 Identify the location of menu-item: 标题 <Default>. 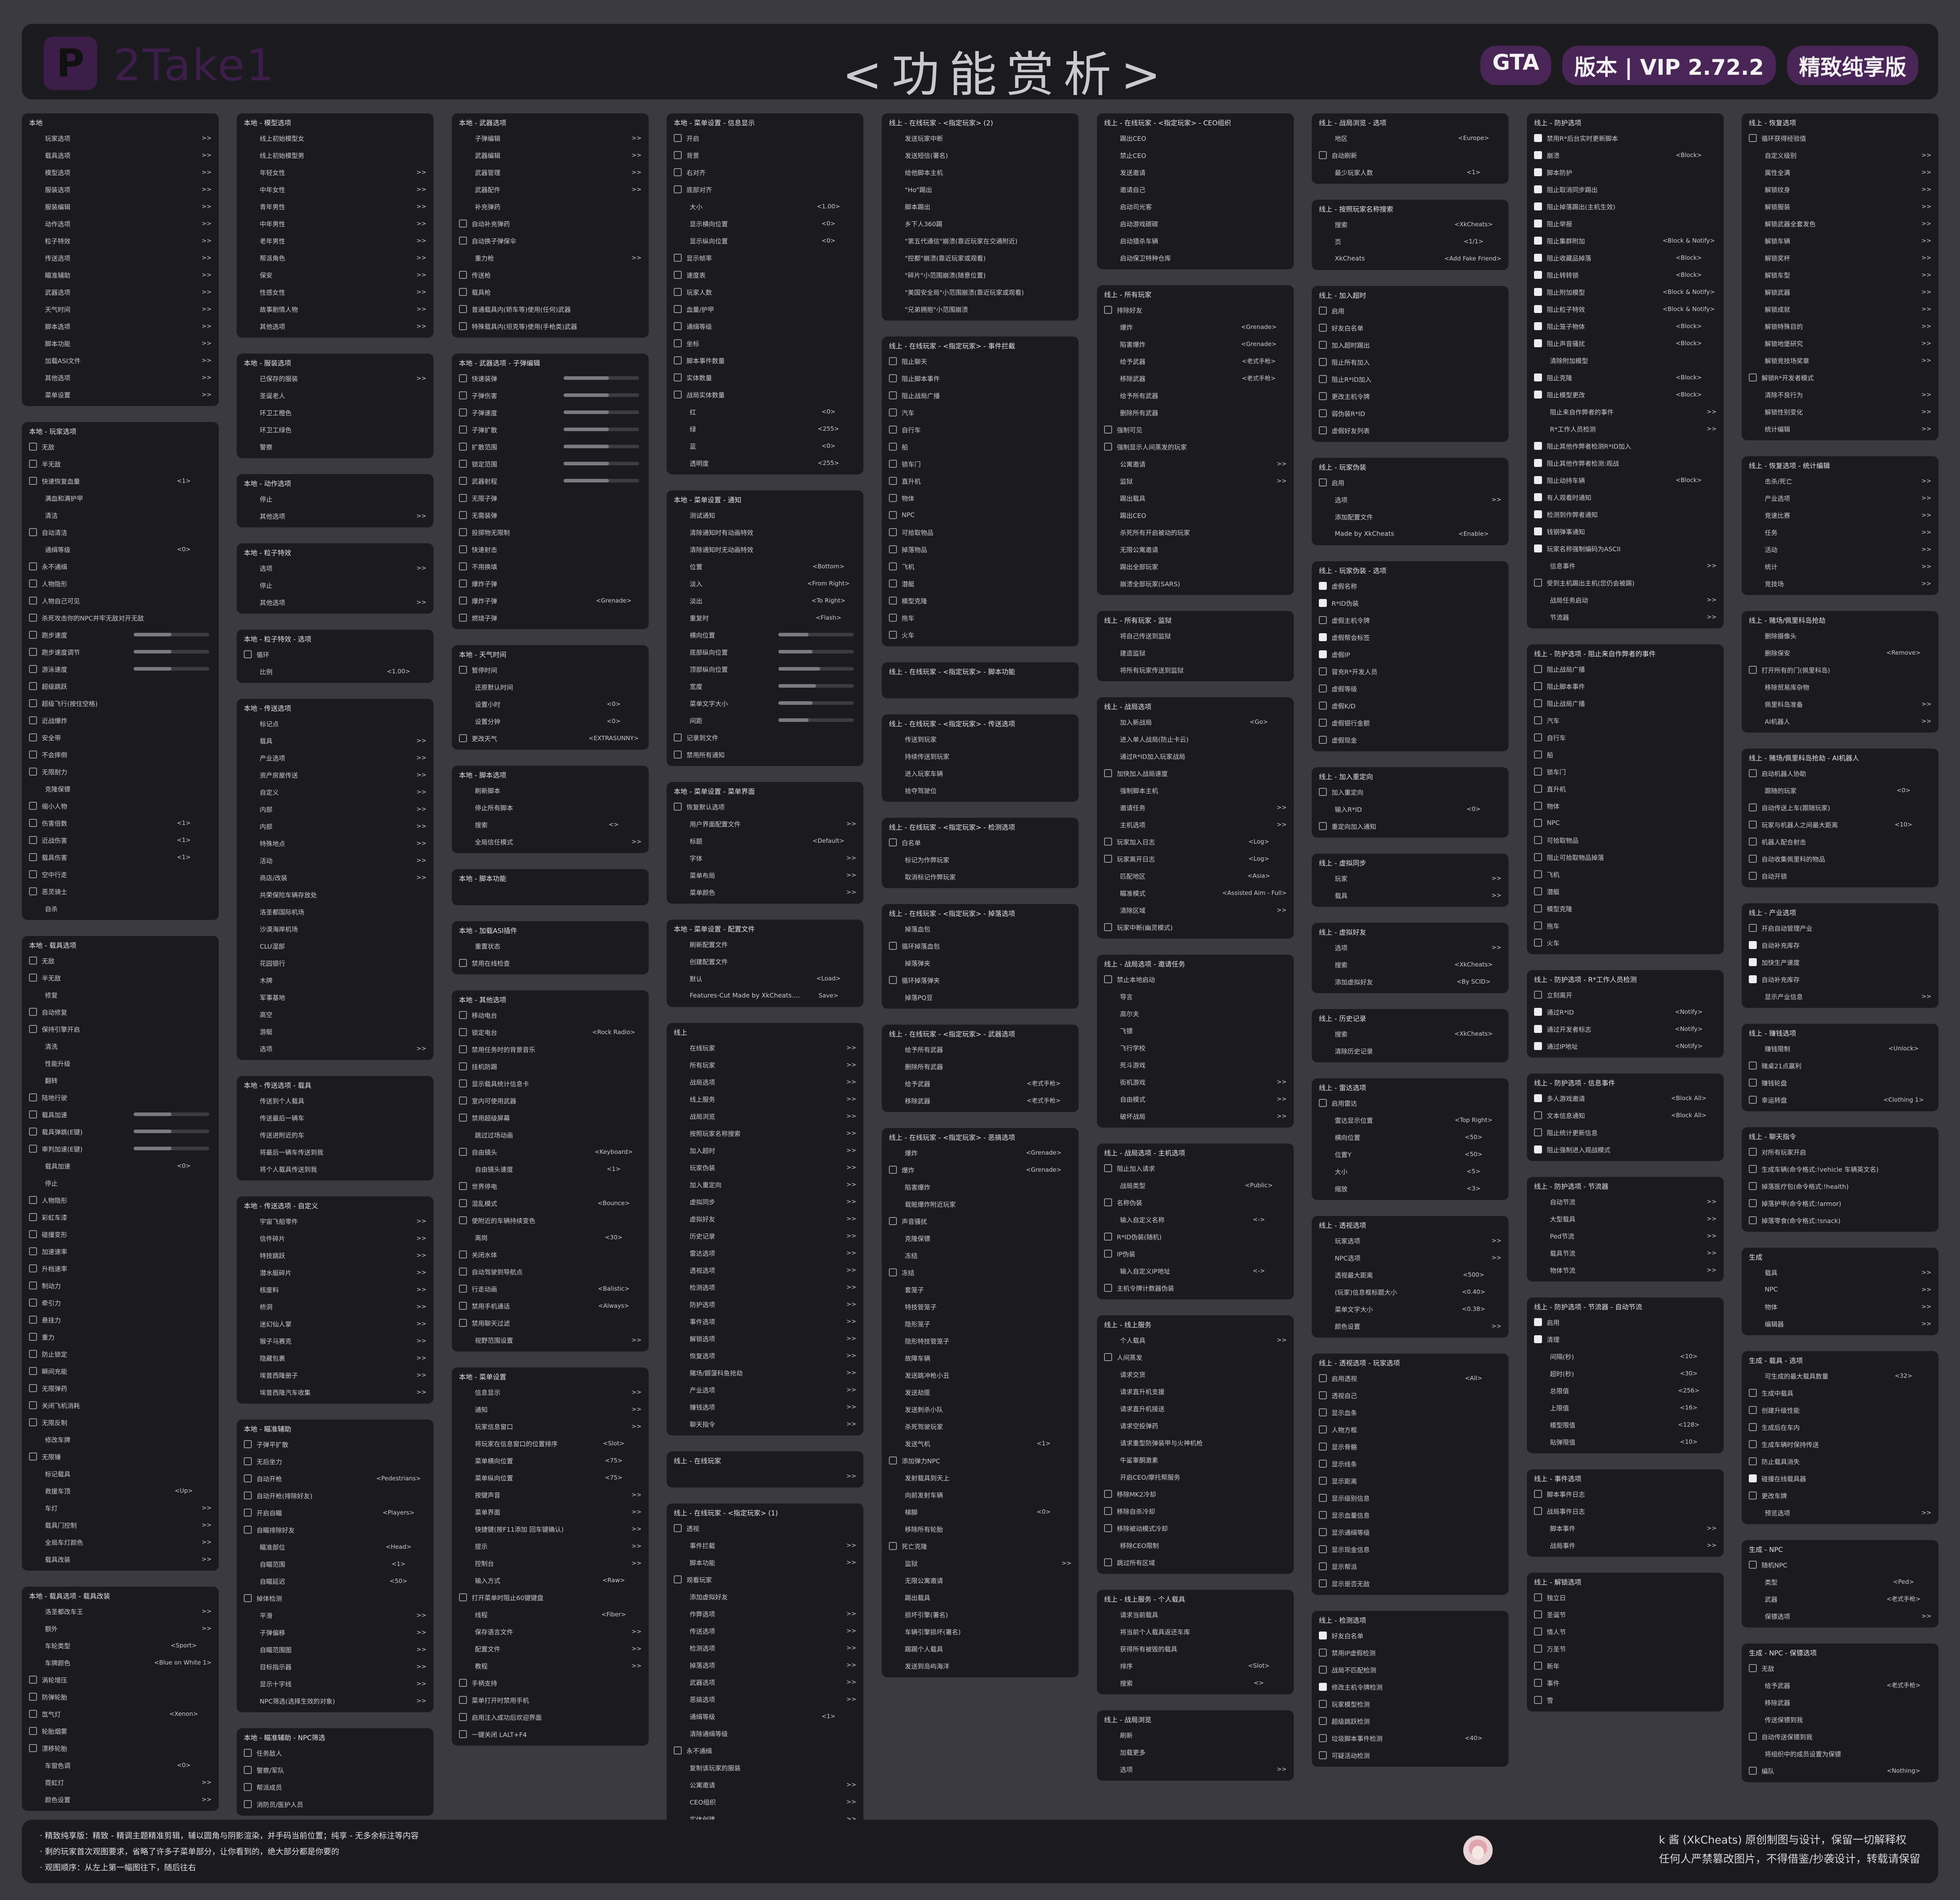
(773, 840).